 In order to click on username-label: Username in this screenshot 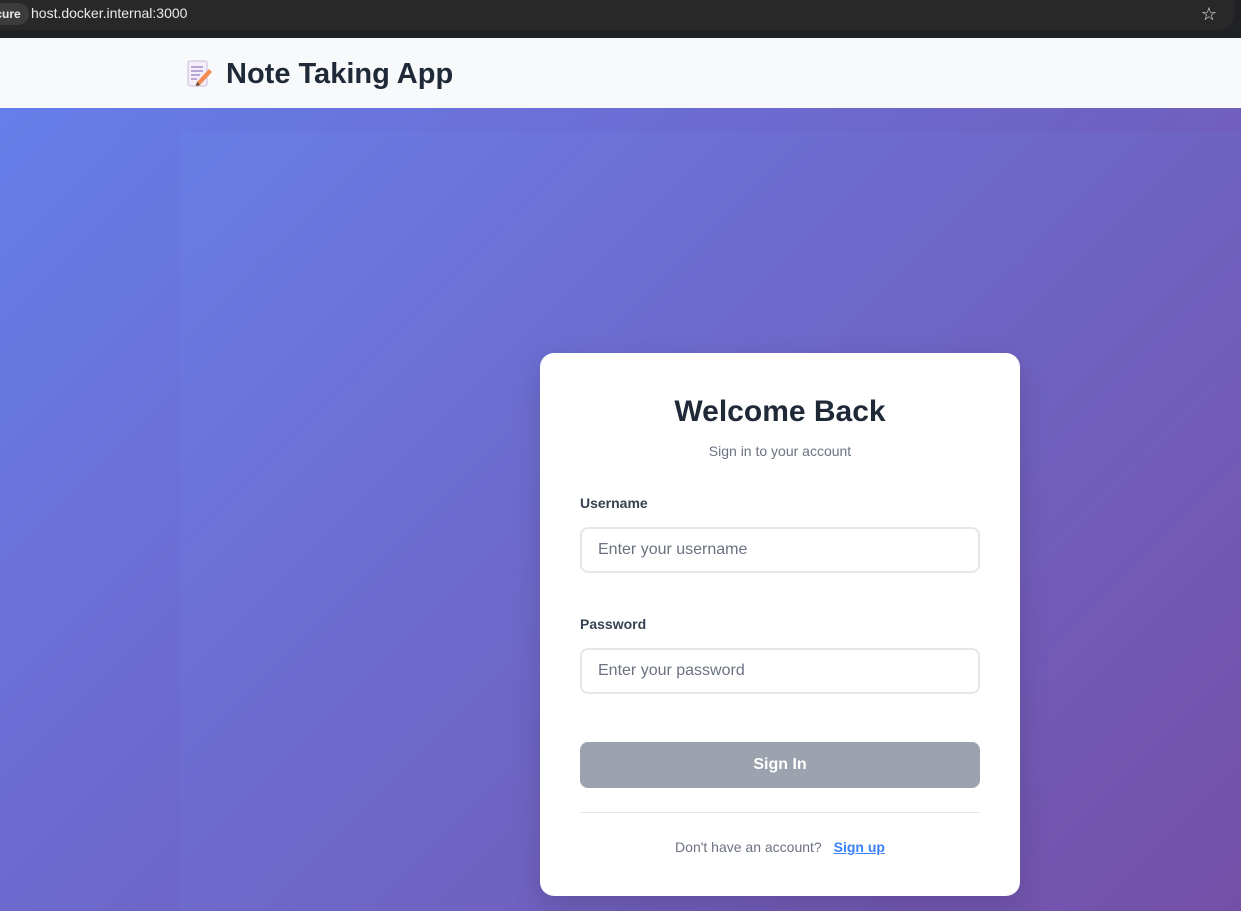, I will do `click(614, 503)`.